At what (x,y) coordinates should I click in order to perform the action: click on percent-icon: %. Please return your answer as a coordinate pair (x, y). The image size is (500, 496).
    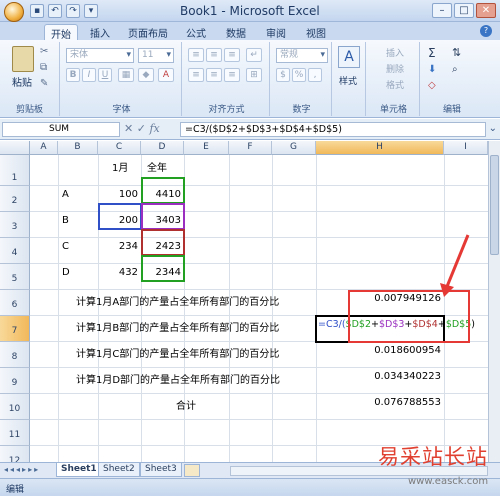
    Looking at the image, I should click on (299, 75).